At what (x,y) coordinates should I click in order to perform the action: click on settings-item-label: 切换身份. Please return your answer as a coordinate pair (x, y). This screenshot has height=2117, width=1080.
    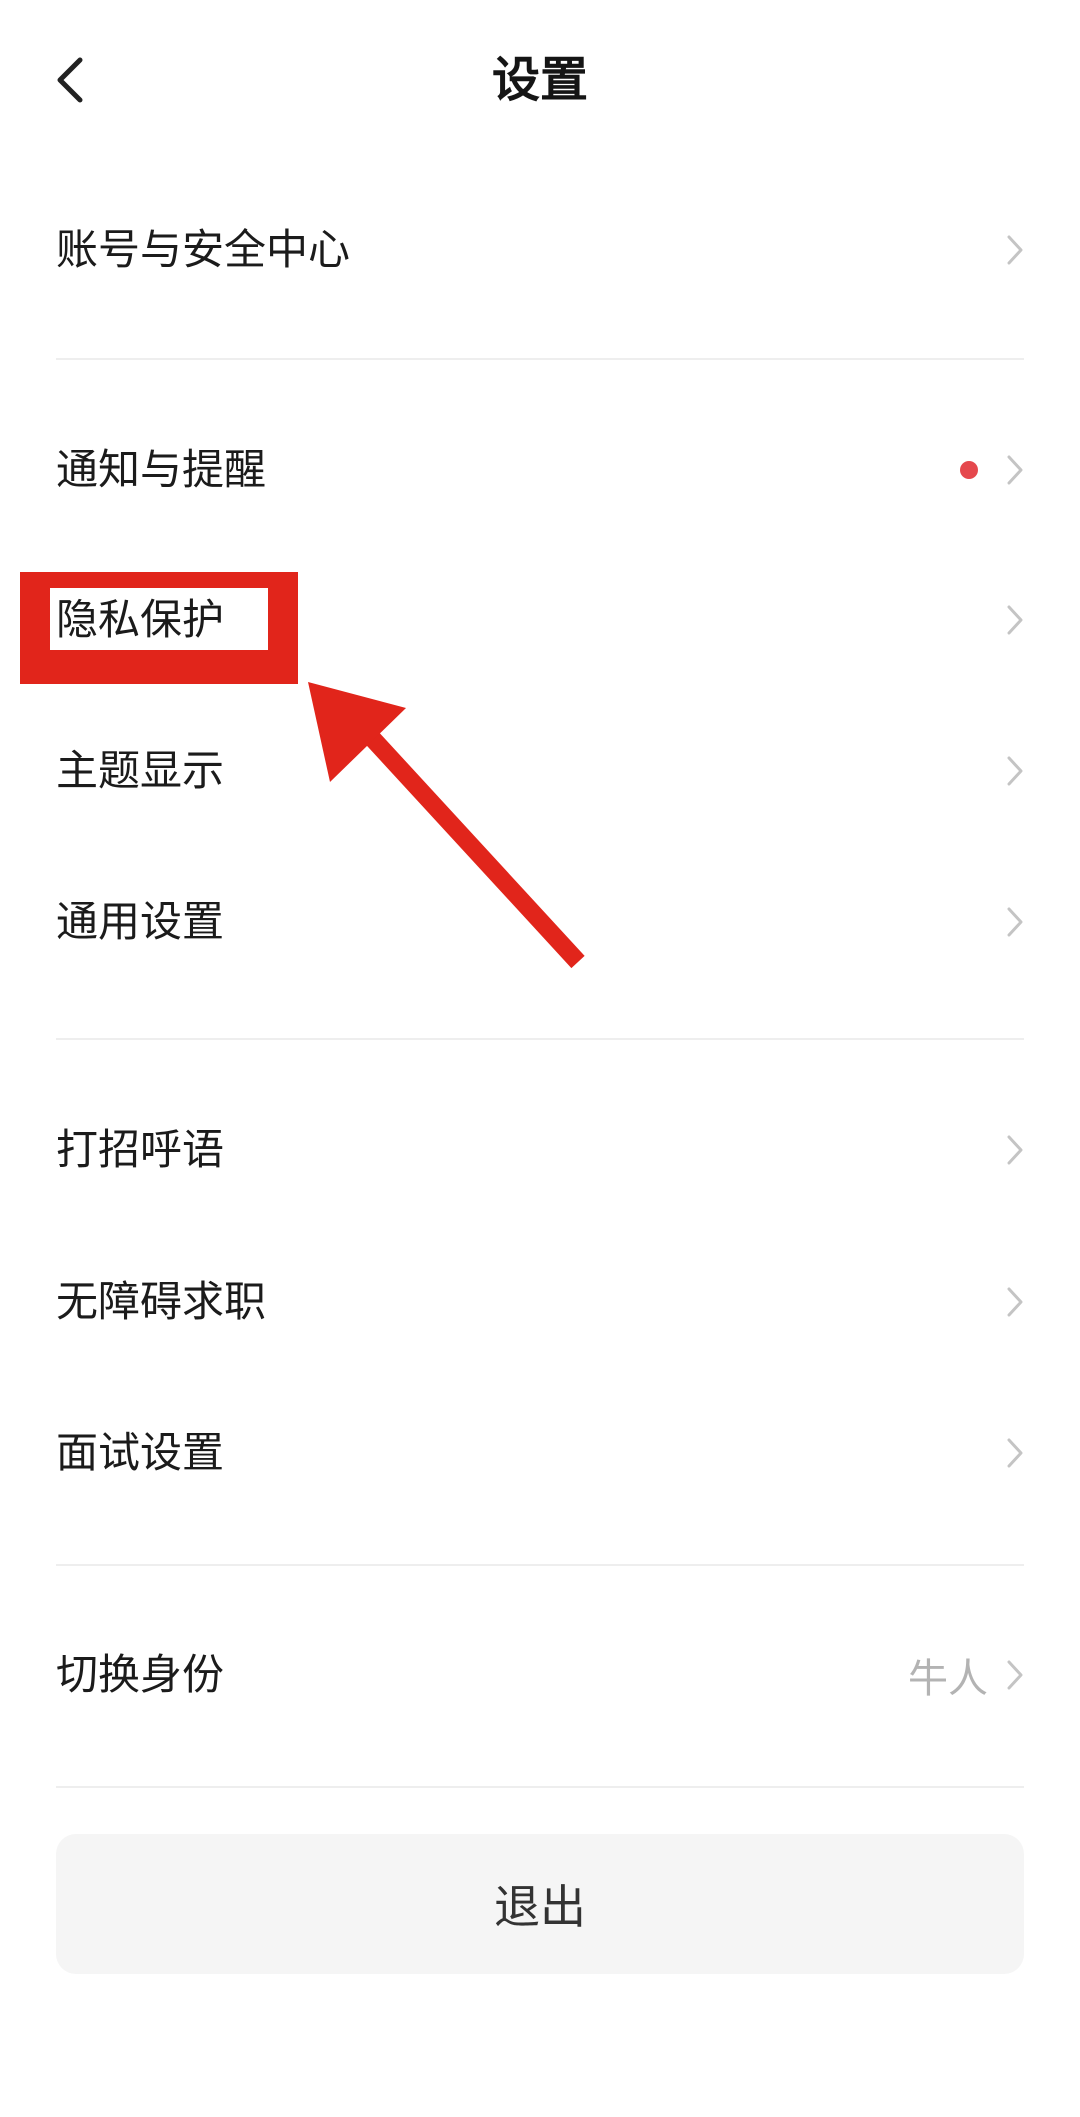
    Looking at the image, I should click on (140, 1674).